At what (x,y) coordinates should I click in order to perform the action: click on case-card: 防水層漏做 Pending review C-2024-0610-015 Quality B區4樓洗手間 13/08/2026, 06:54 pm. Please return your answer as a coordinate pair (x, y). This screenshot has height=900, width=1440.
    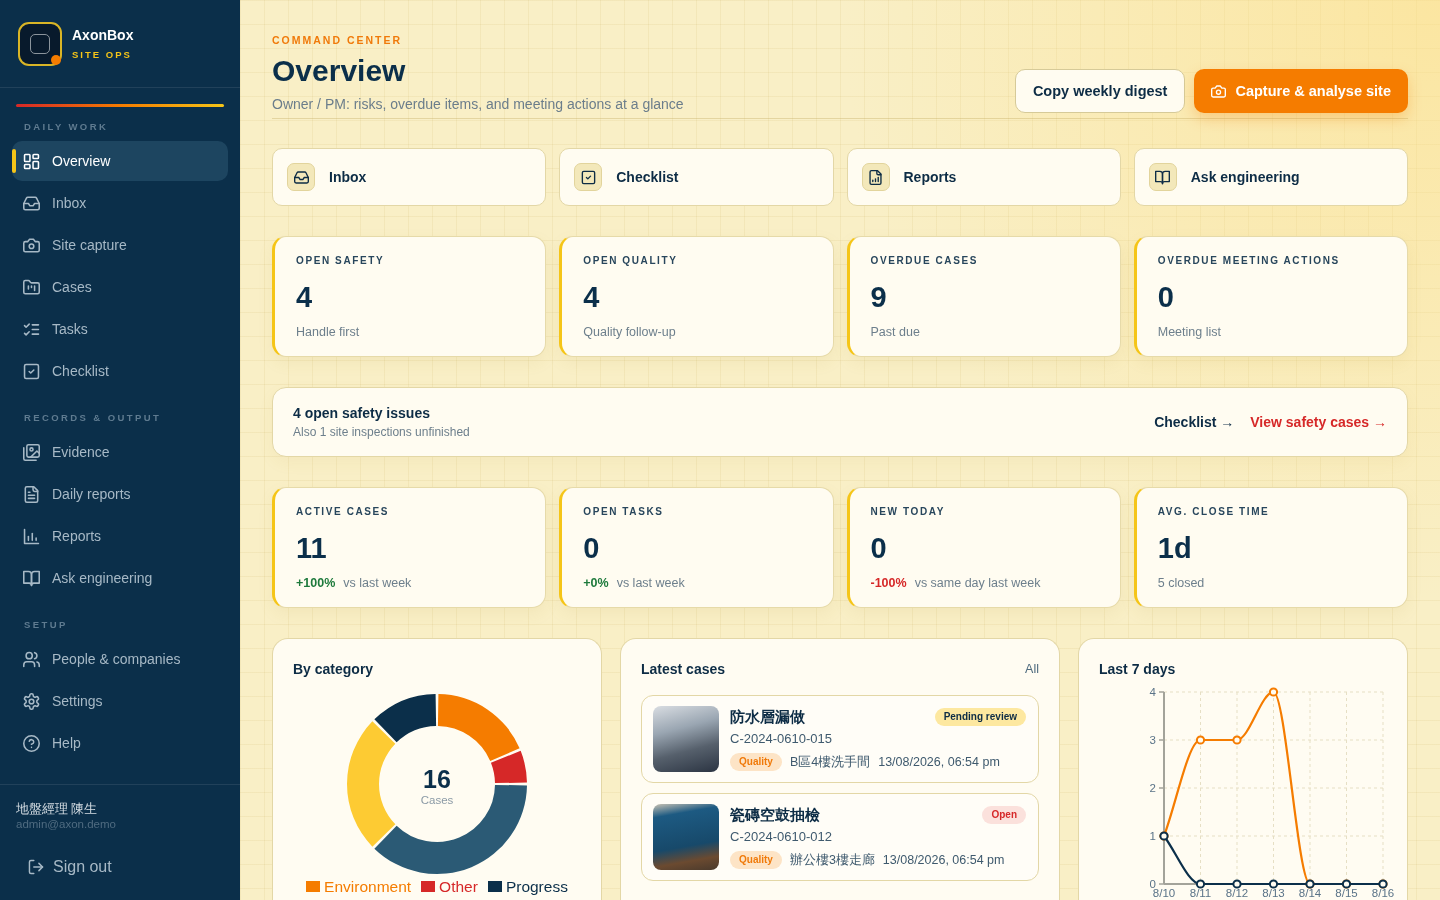
    Looking at the image, I should click on (840, 739).